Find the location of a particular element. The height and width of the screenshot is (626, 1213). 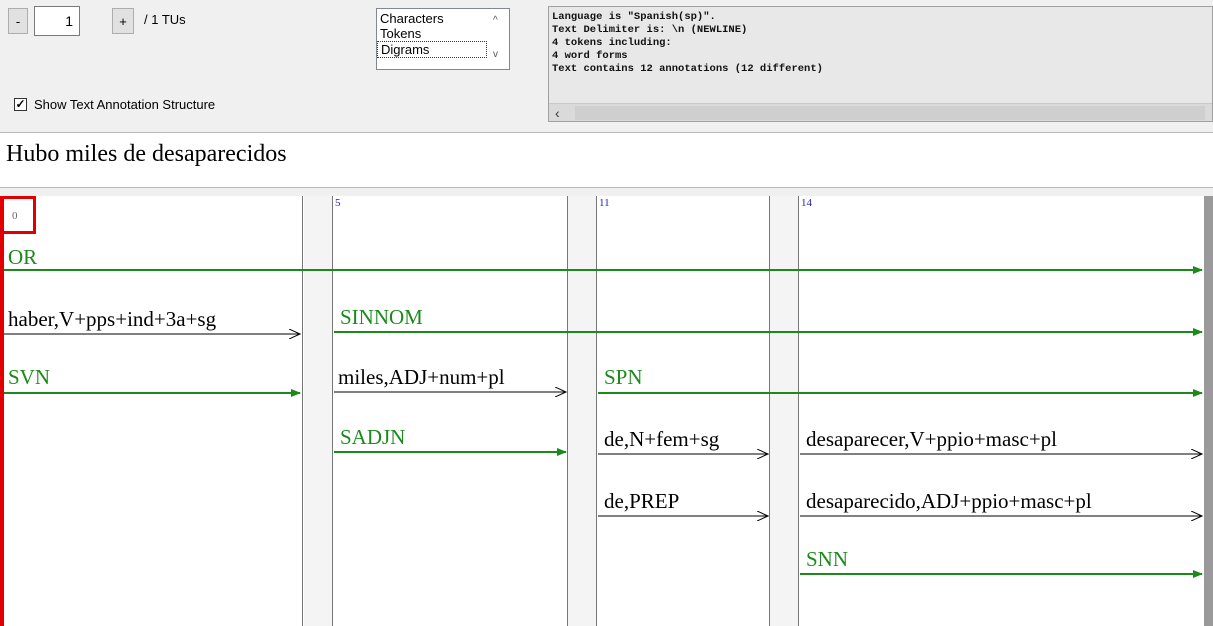

scrollbar-thumb is located at coordinates (890, 113).